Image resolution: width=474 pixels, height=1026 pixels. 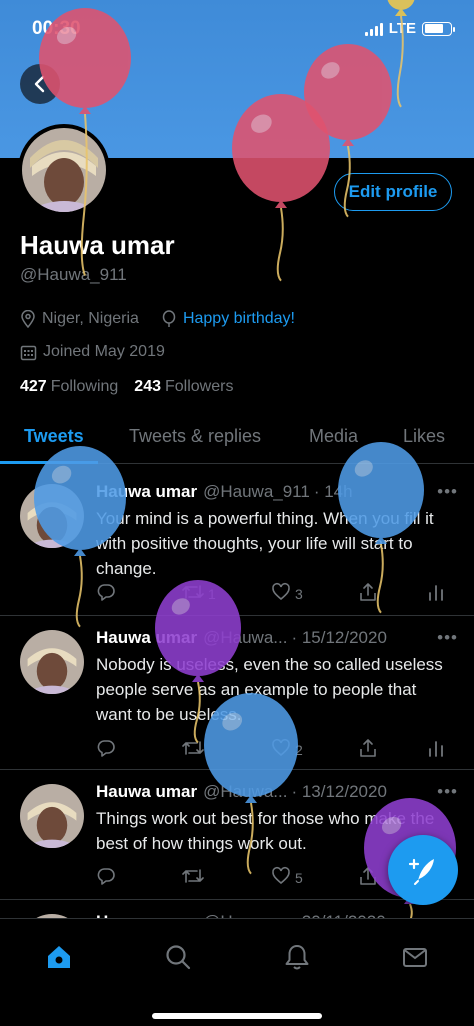 I want to click on retweet-button: 1, so click(x=199, y=593).